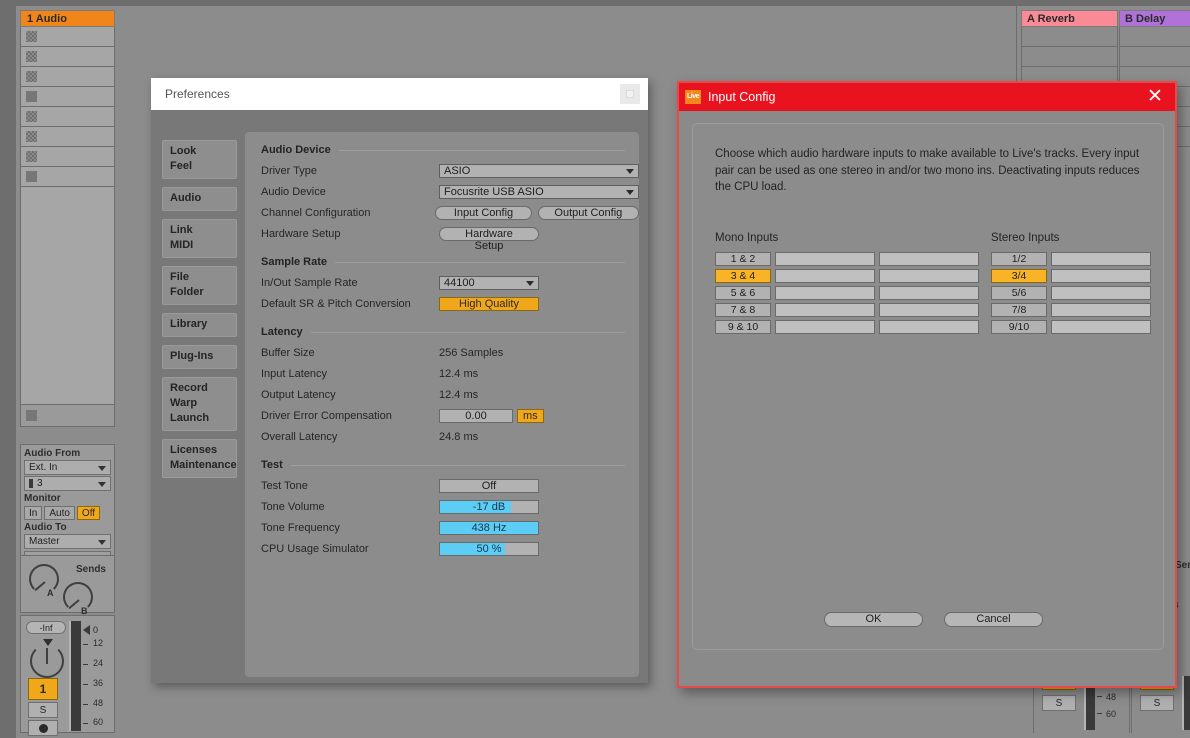  What do you see at coordinates (539, 191) in the screenshot?
I see `audio-device-select: Focusrite USB ASIO` at bounding box center [539, 191].